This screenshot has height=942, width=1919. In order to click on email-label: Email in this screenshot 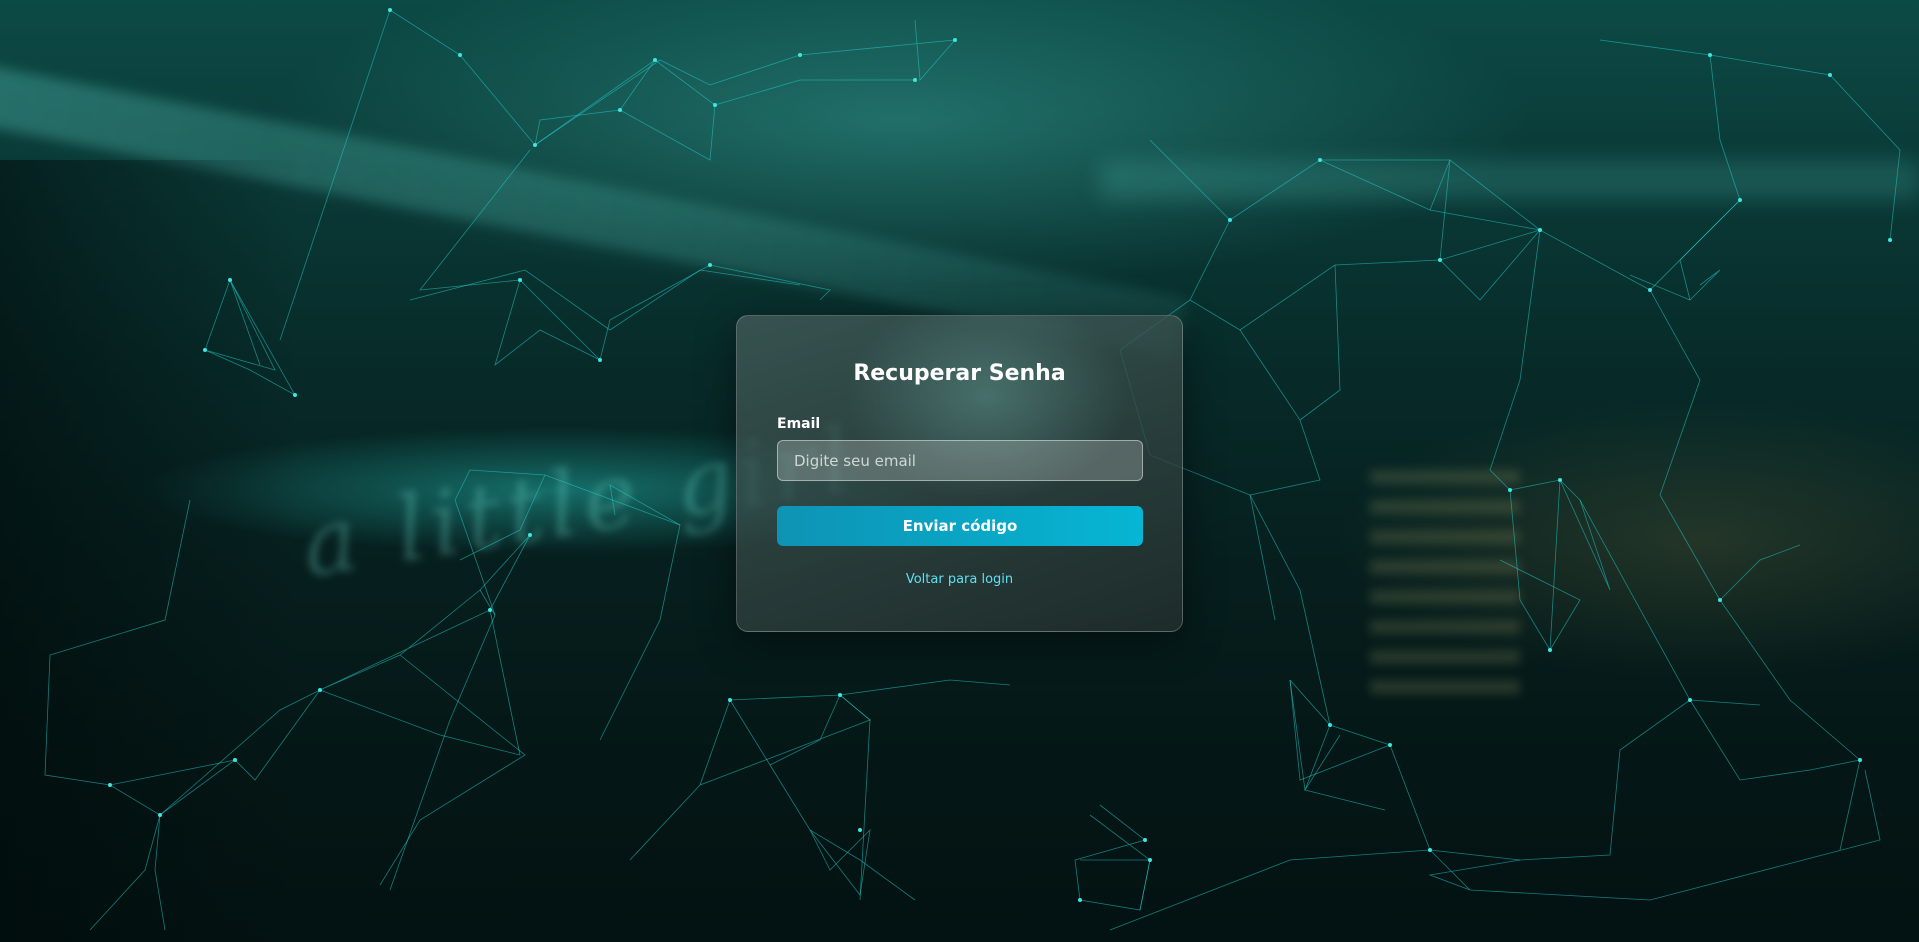, I will do `click(799, 424)`.